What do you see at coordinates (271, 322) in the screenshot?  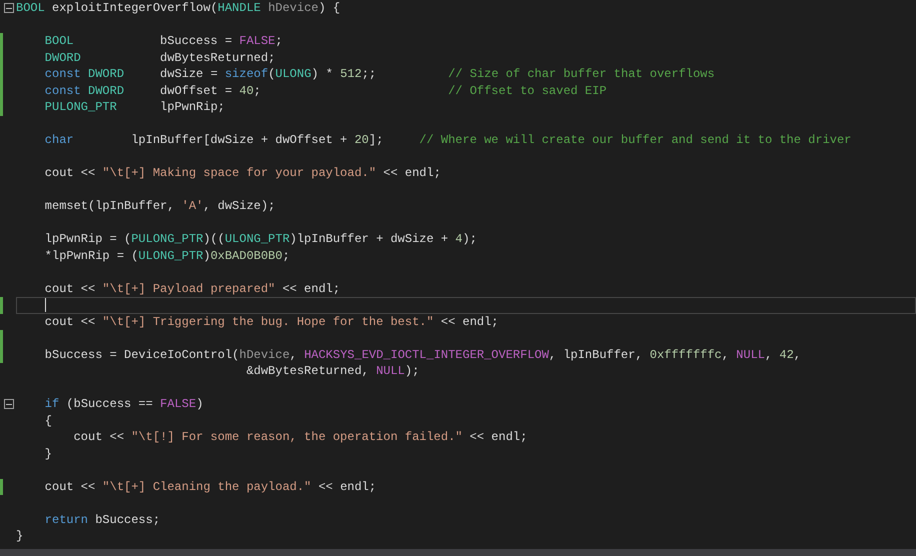 I see `code-line: cout << "\t[+] Triggering the bug. Hope for the best." << endl;` at bounding box center [271, 322].